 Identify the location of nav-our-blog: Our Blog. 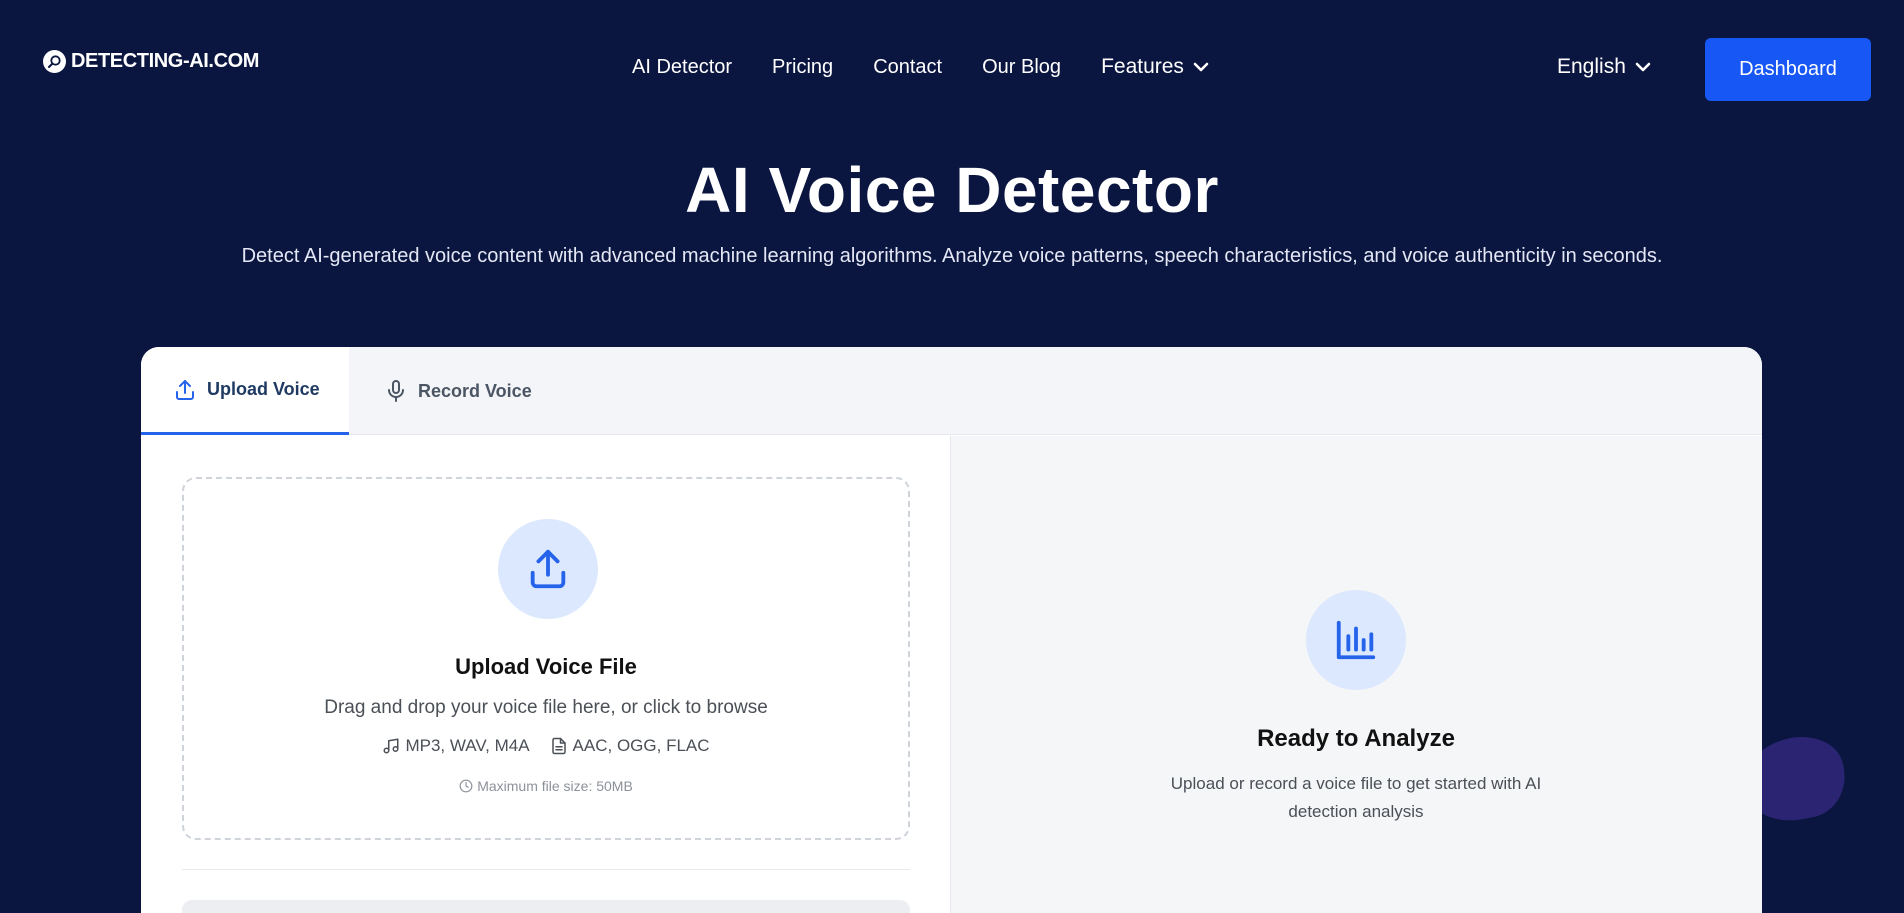
(1021, 67).